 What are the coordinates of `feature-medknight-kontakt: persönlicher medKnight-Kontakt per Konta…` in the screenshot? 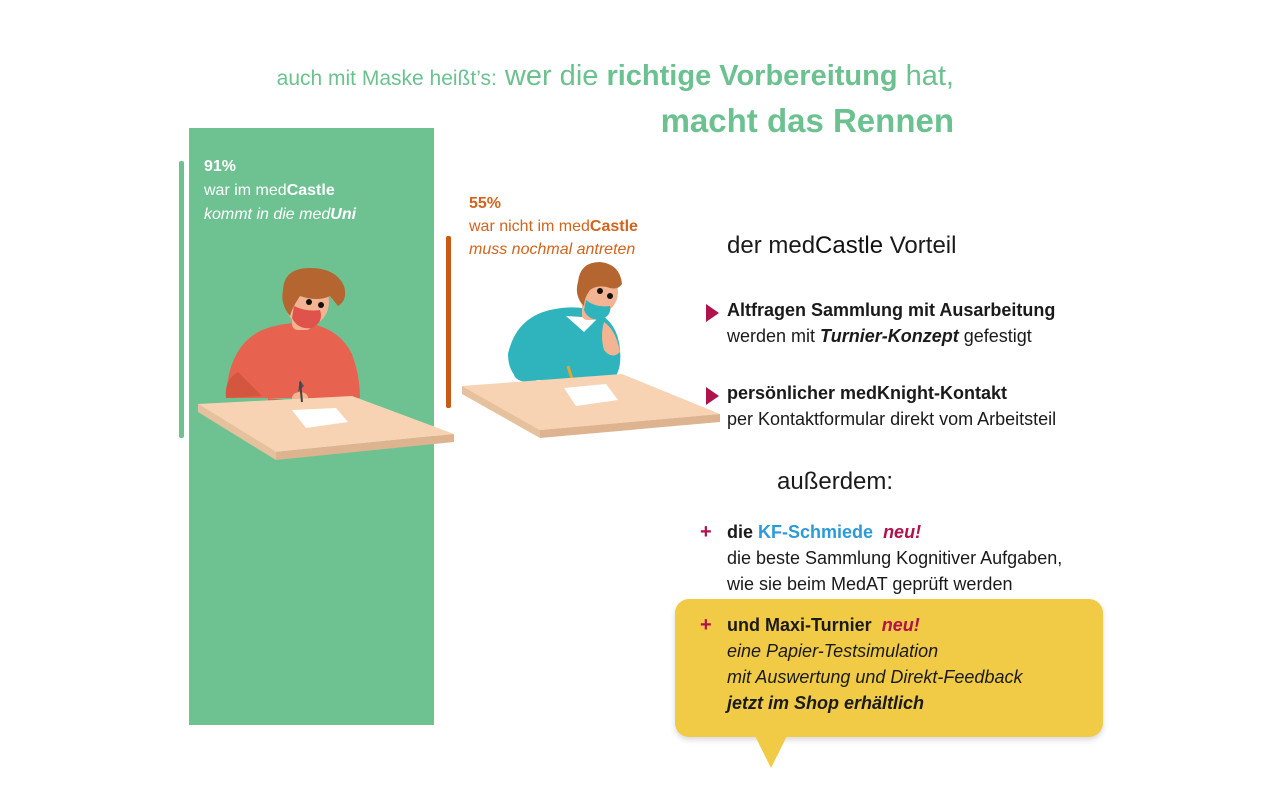 It's located at (916, 409).